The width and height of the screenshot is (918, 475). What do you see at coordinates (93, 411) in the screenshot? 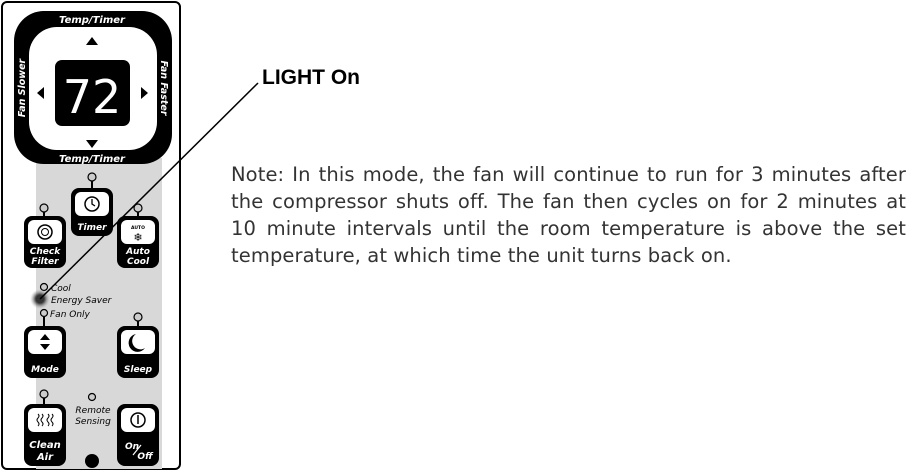
I see `remote-sensing-label-line1: Remote` at bounding box center [93, 411].